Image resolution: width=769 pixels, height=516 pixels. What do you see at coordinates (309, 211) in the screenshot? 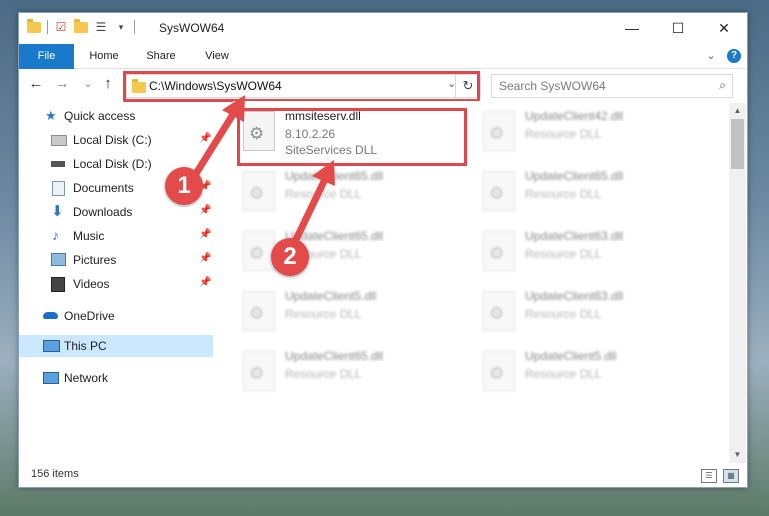
I see `arrow-2-shaft` at bounding box center [309, 211].